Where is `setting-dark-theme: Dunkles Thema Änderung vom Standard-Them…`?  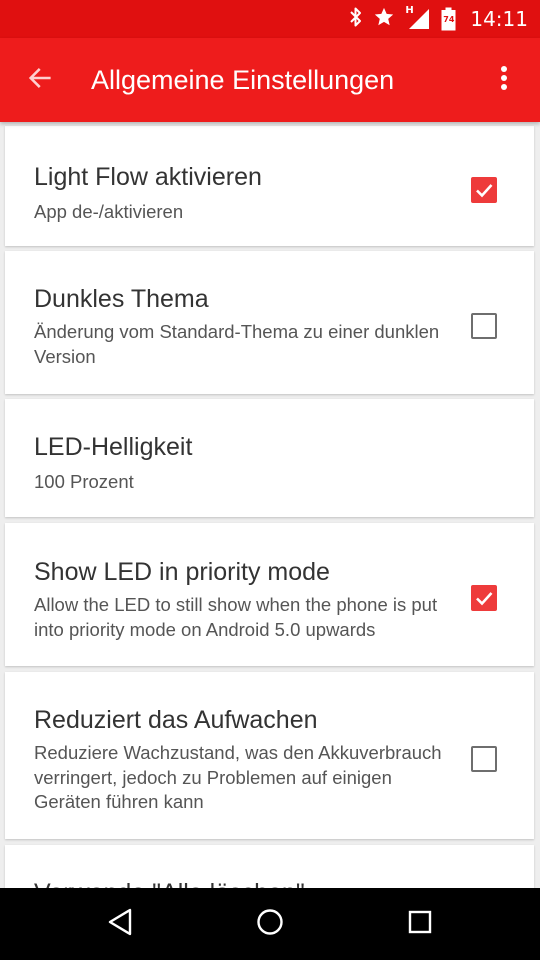 setting-dark-theme: Dunkles Thema Änderung vom Standard-Them… is located at coordinates (269, 322).